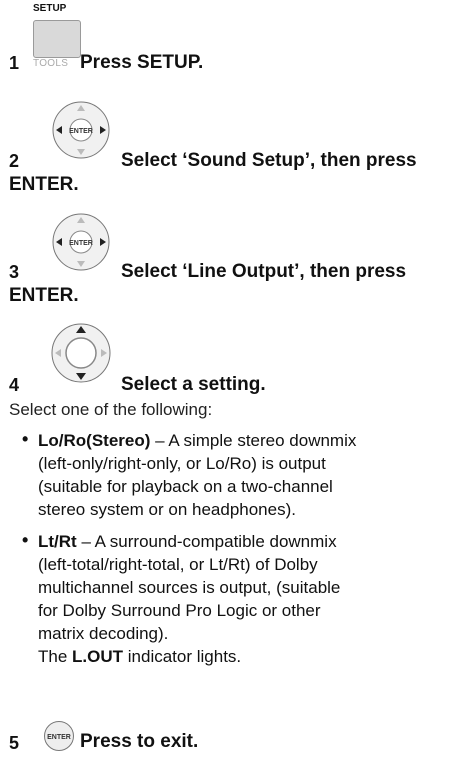 This screenshot has height=764, width=465. Describe the element at coordinates (140, 656) in the screenshot. I see `indicator-note: The L.OUT indicator lights.` at that location.